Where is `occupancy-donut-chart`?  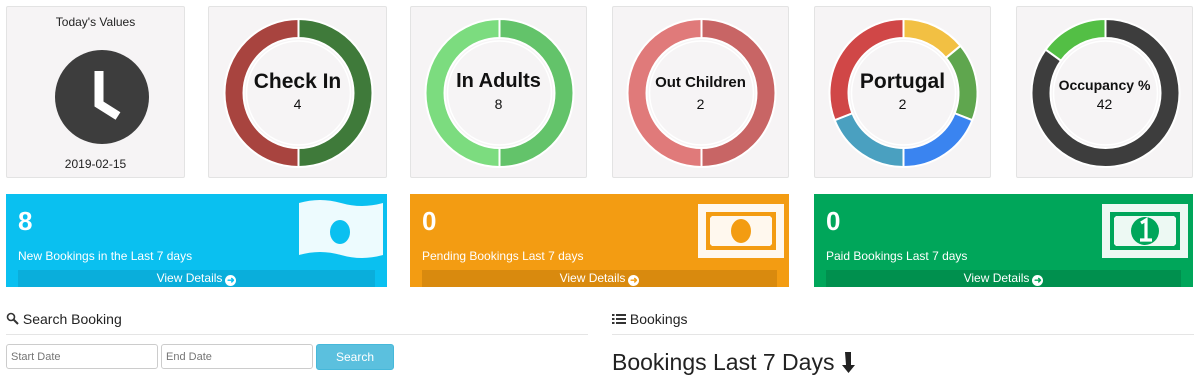 occupancy-donut-chart is located at coordinates (1105, 92).